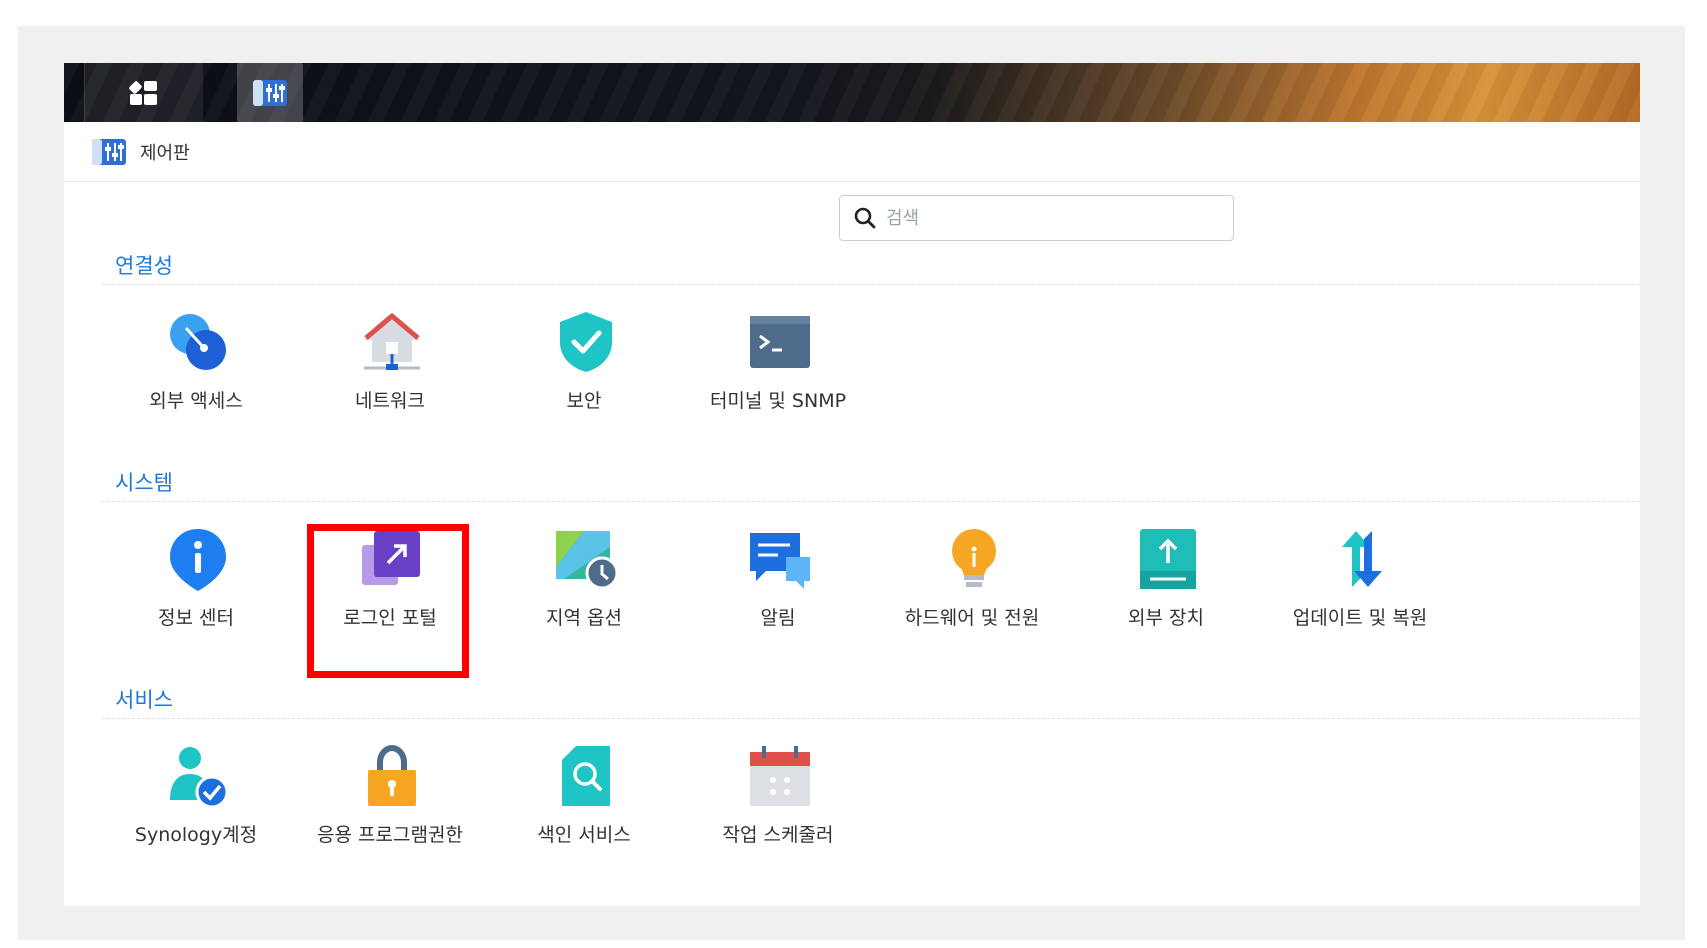 The height and width of the screenshot is (948, 1707). I want to click on section-title-connectivity: 연결성, so click(144, 266).